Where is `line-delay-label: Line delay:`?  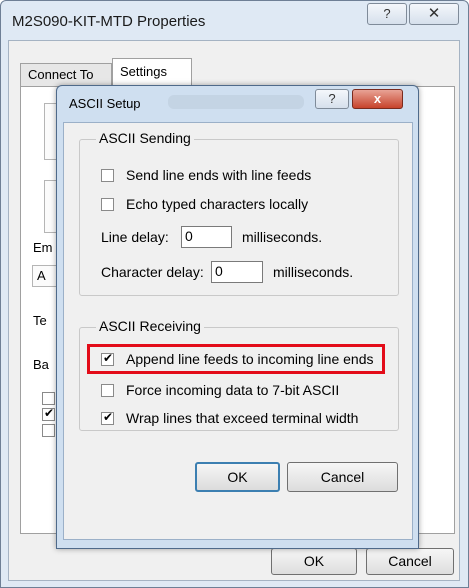 line-delay-label: Line delay: is located at coordinates (135, 237).